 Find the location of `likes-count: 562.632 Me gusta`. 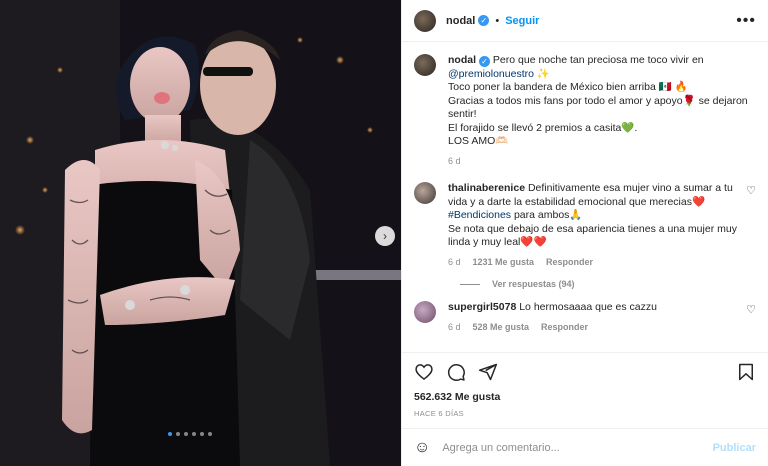

likes-count: 562.632 Me gusta is located at coordinates (585, 397).